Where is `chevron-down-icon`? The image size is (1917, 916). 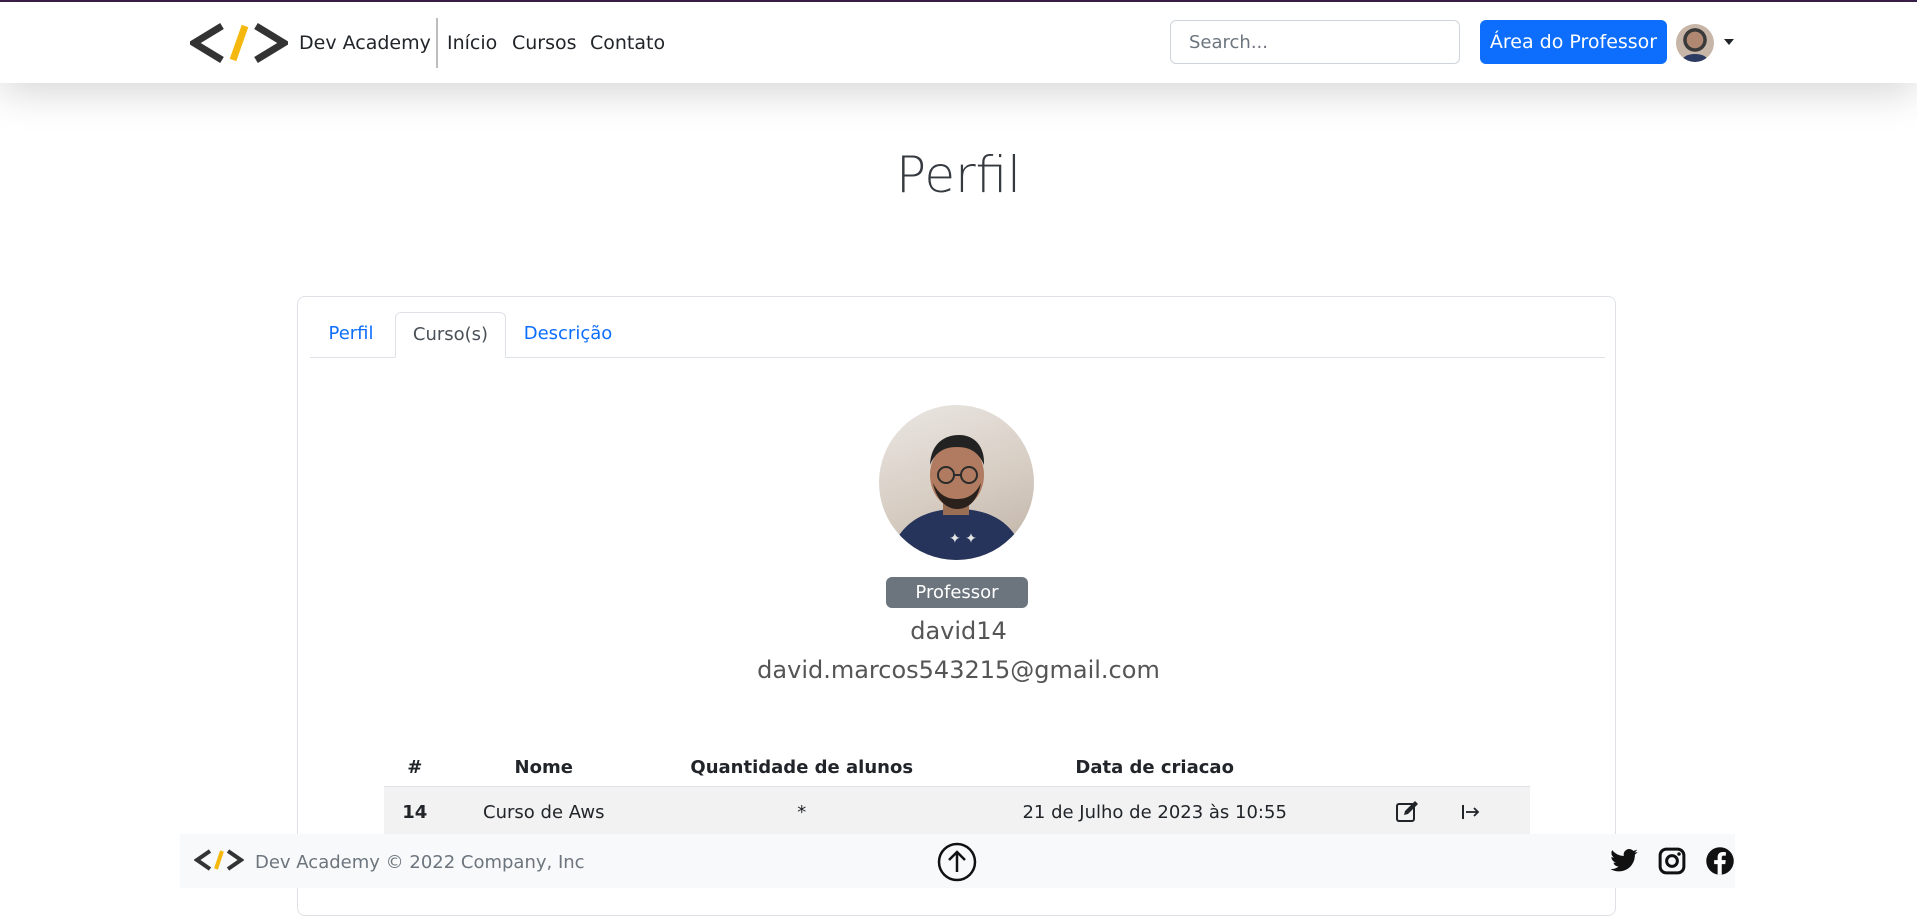 chevron-down-icon is located at coordinates (1729, 42).